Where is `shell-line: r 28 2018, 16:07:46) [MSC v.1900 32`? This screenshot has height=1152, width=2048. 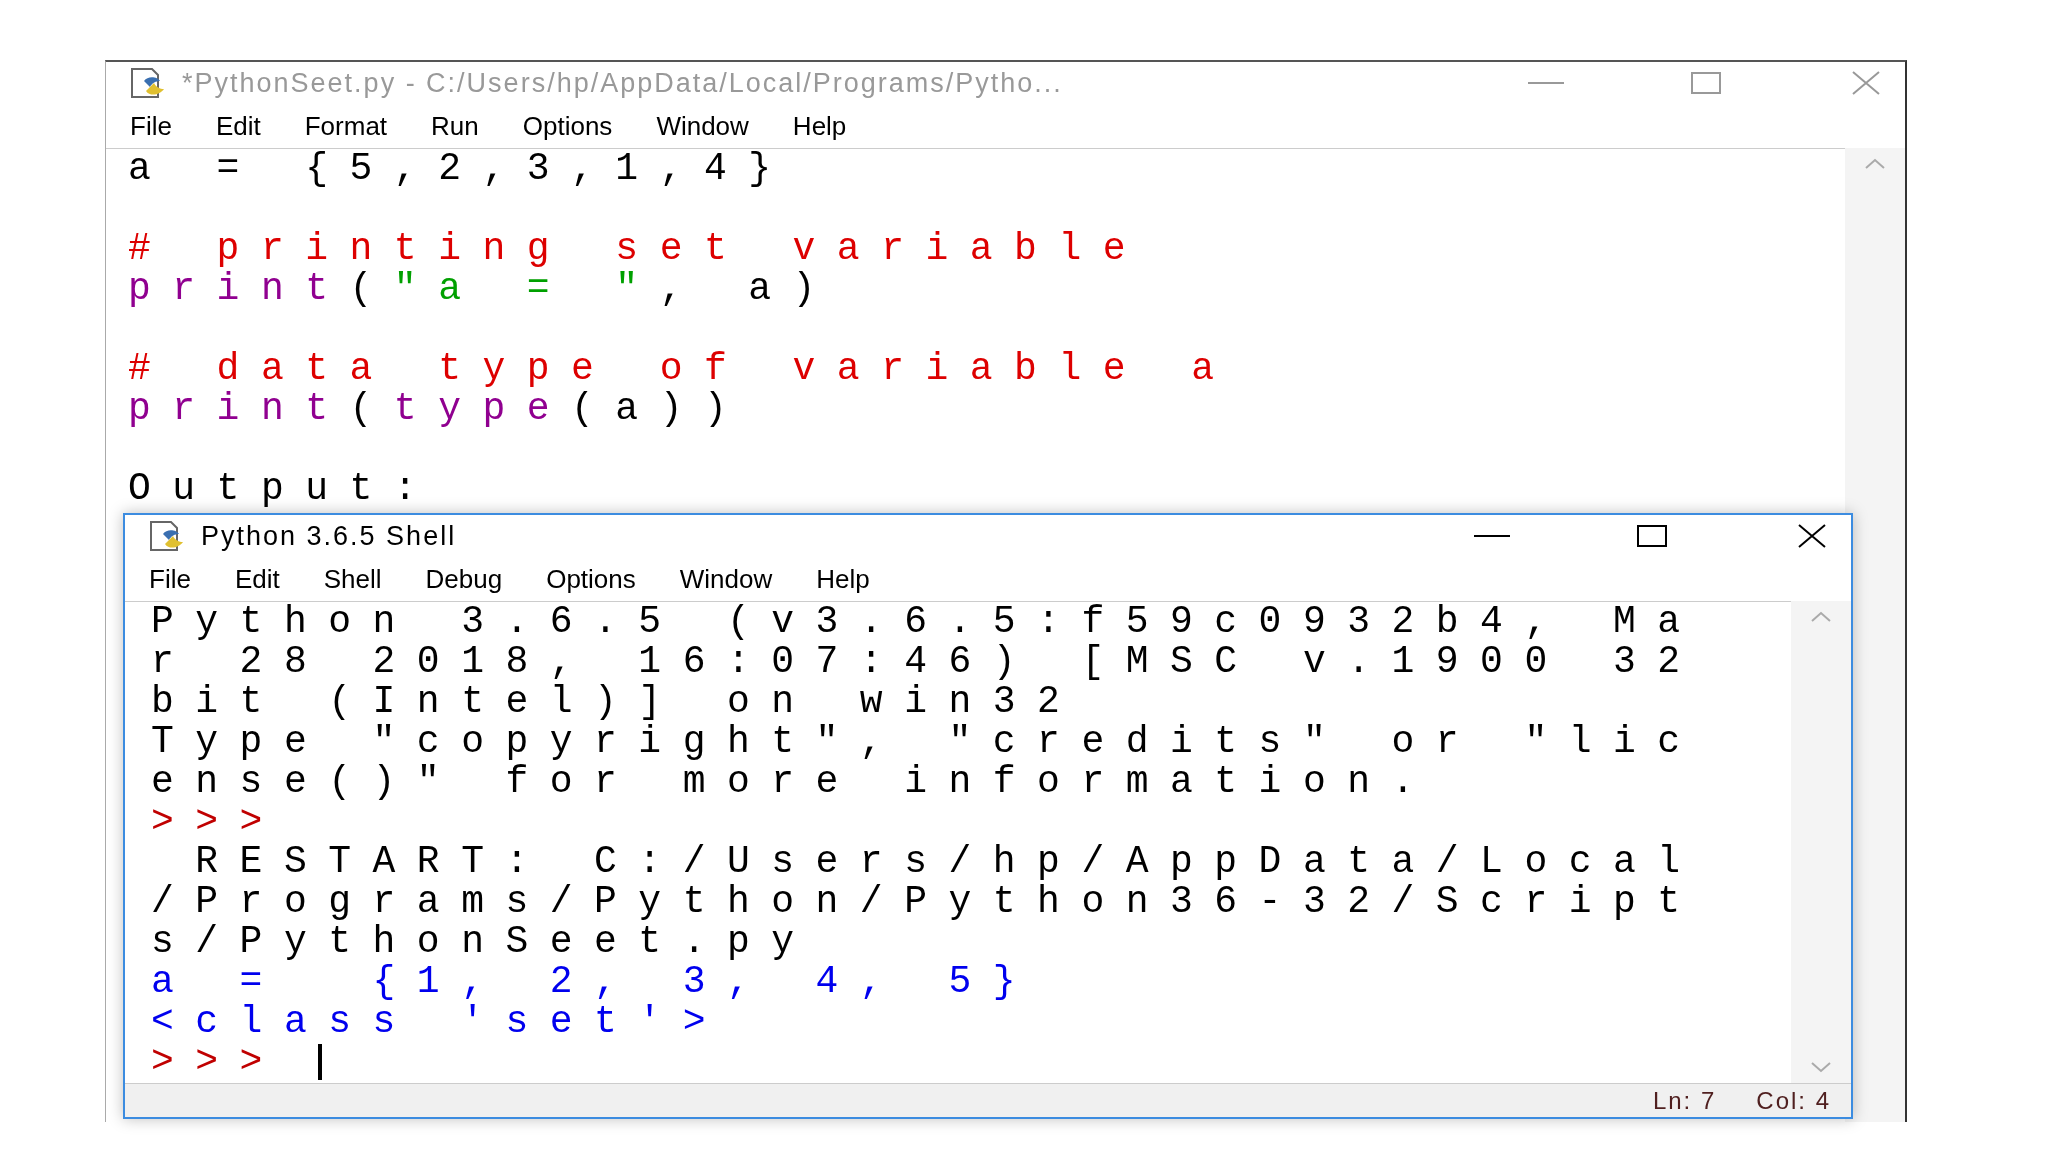
shell-line: r 28 2018, 16:07:46) [MSC v.1900 32 is located at coordinates (926, 661).